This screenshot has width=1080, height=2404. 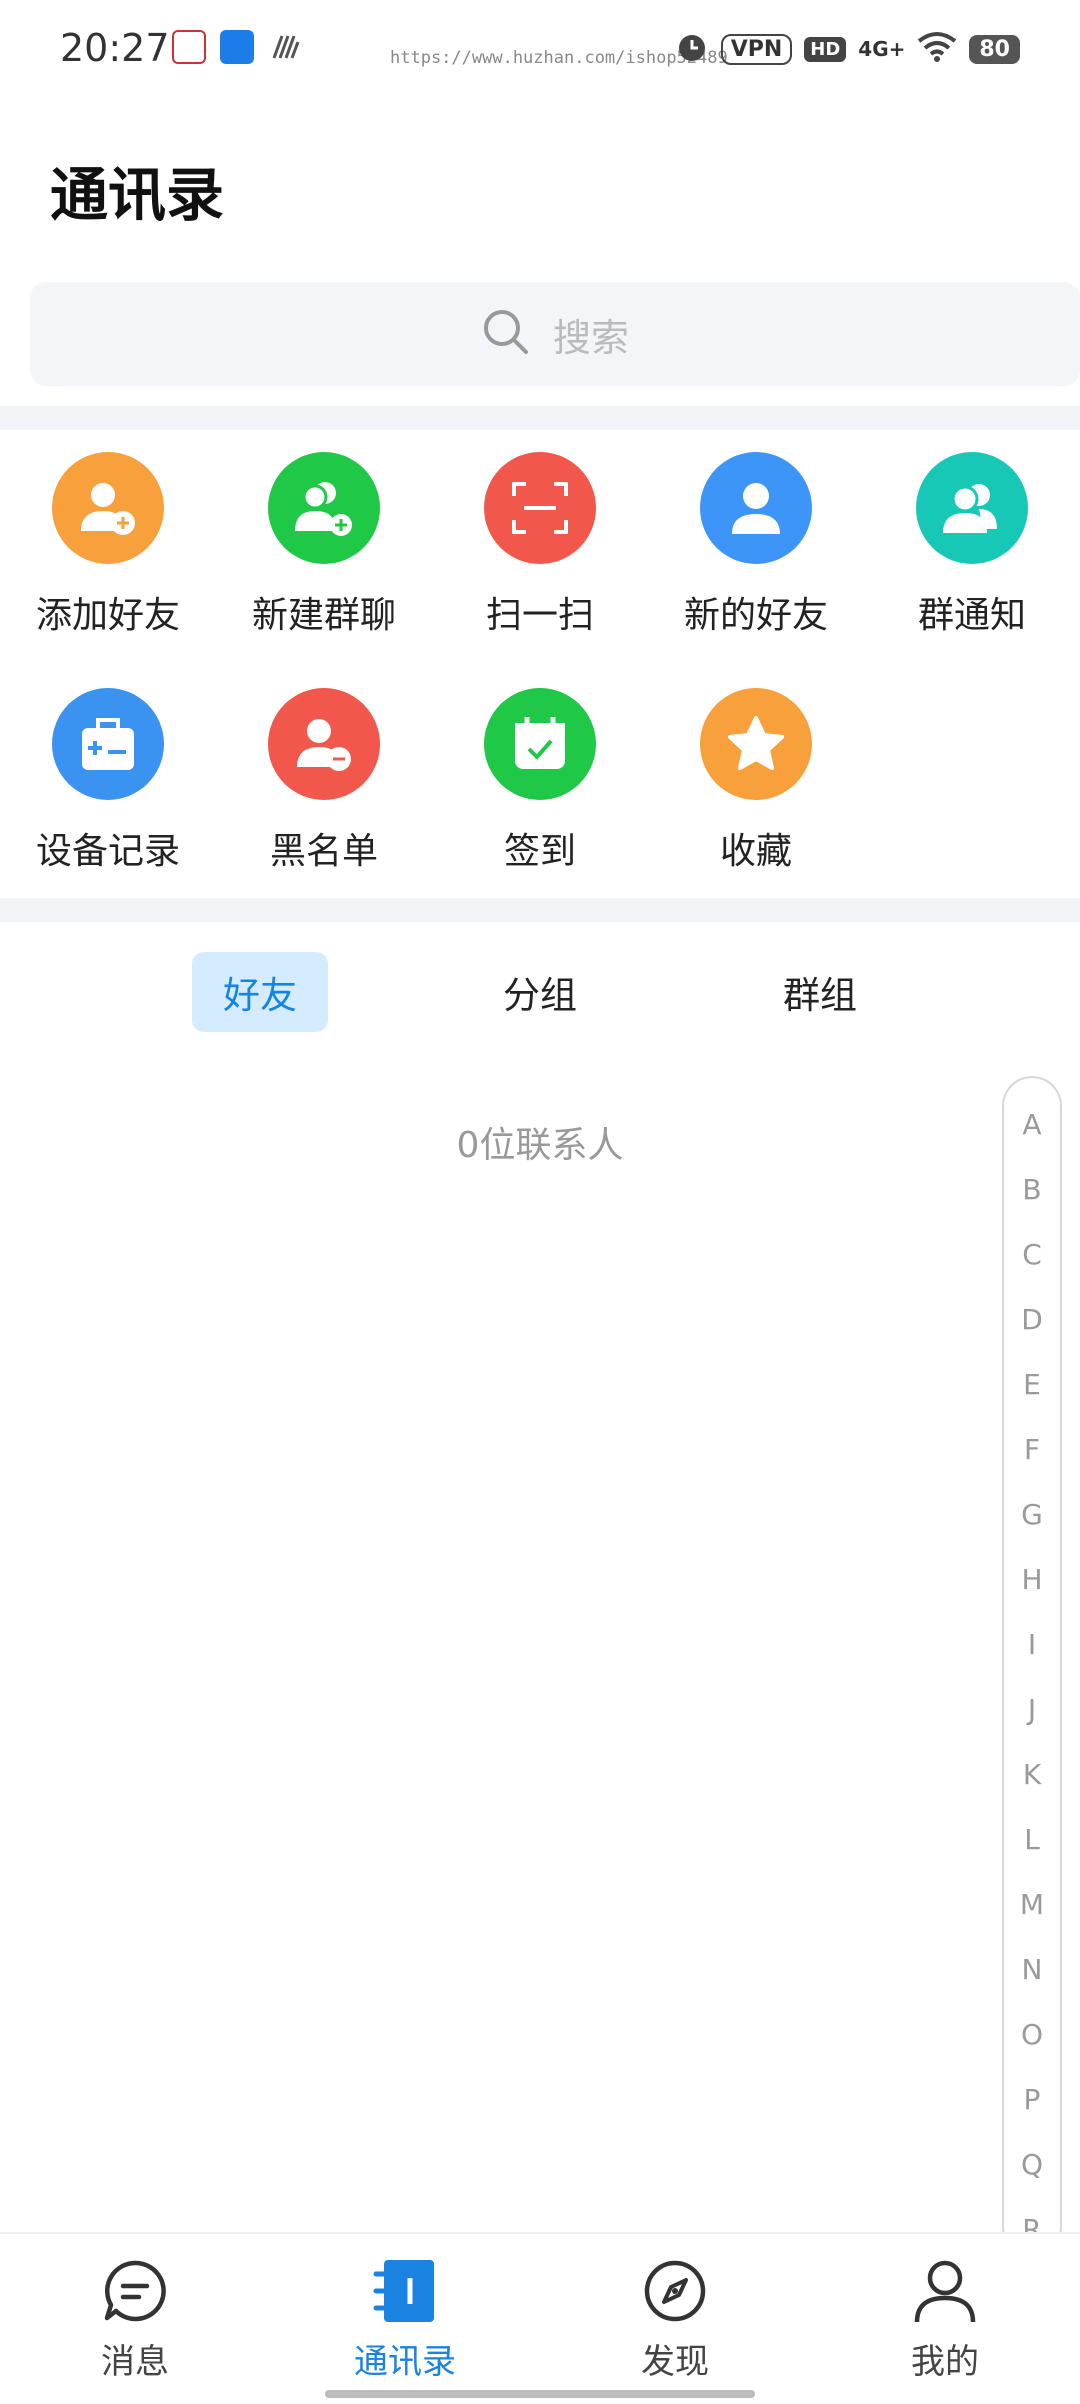 I want to click on grid-item-add-friend: 添加好友, so click(x=108, y=552).